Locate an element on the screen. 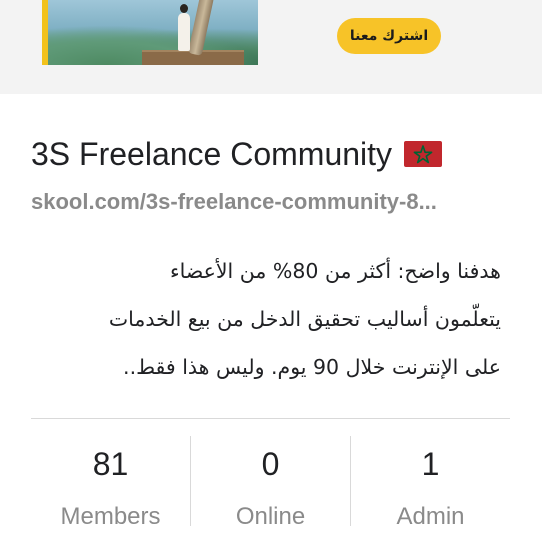 The image size is (542, 542). group-title: 3S Freelance Community is located at coordinates (271, 154).